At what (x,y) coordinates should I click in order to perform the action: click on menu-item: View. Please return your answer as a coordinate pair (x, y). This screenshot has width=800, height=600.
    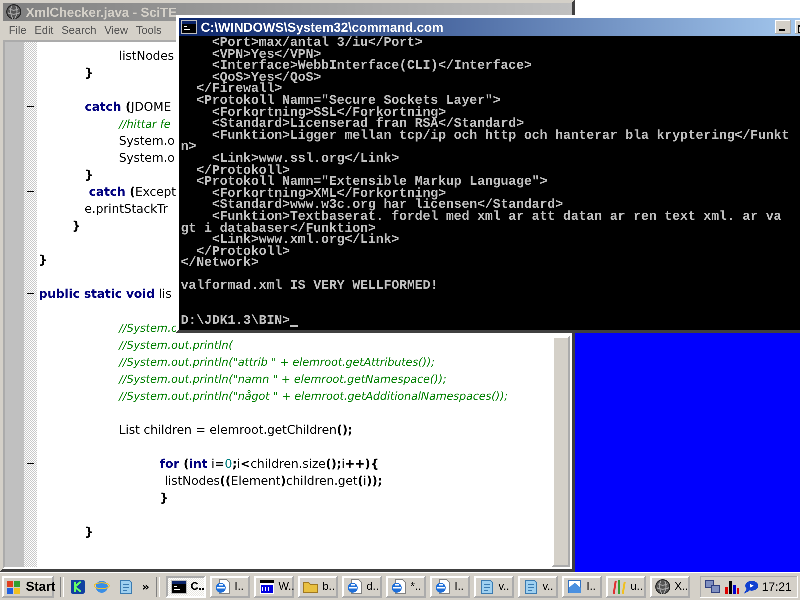
    Looking at the image, I should click on (116, 30).